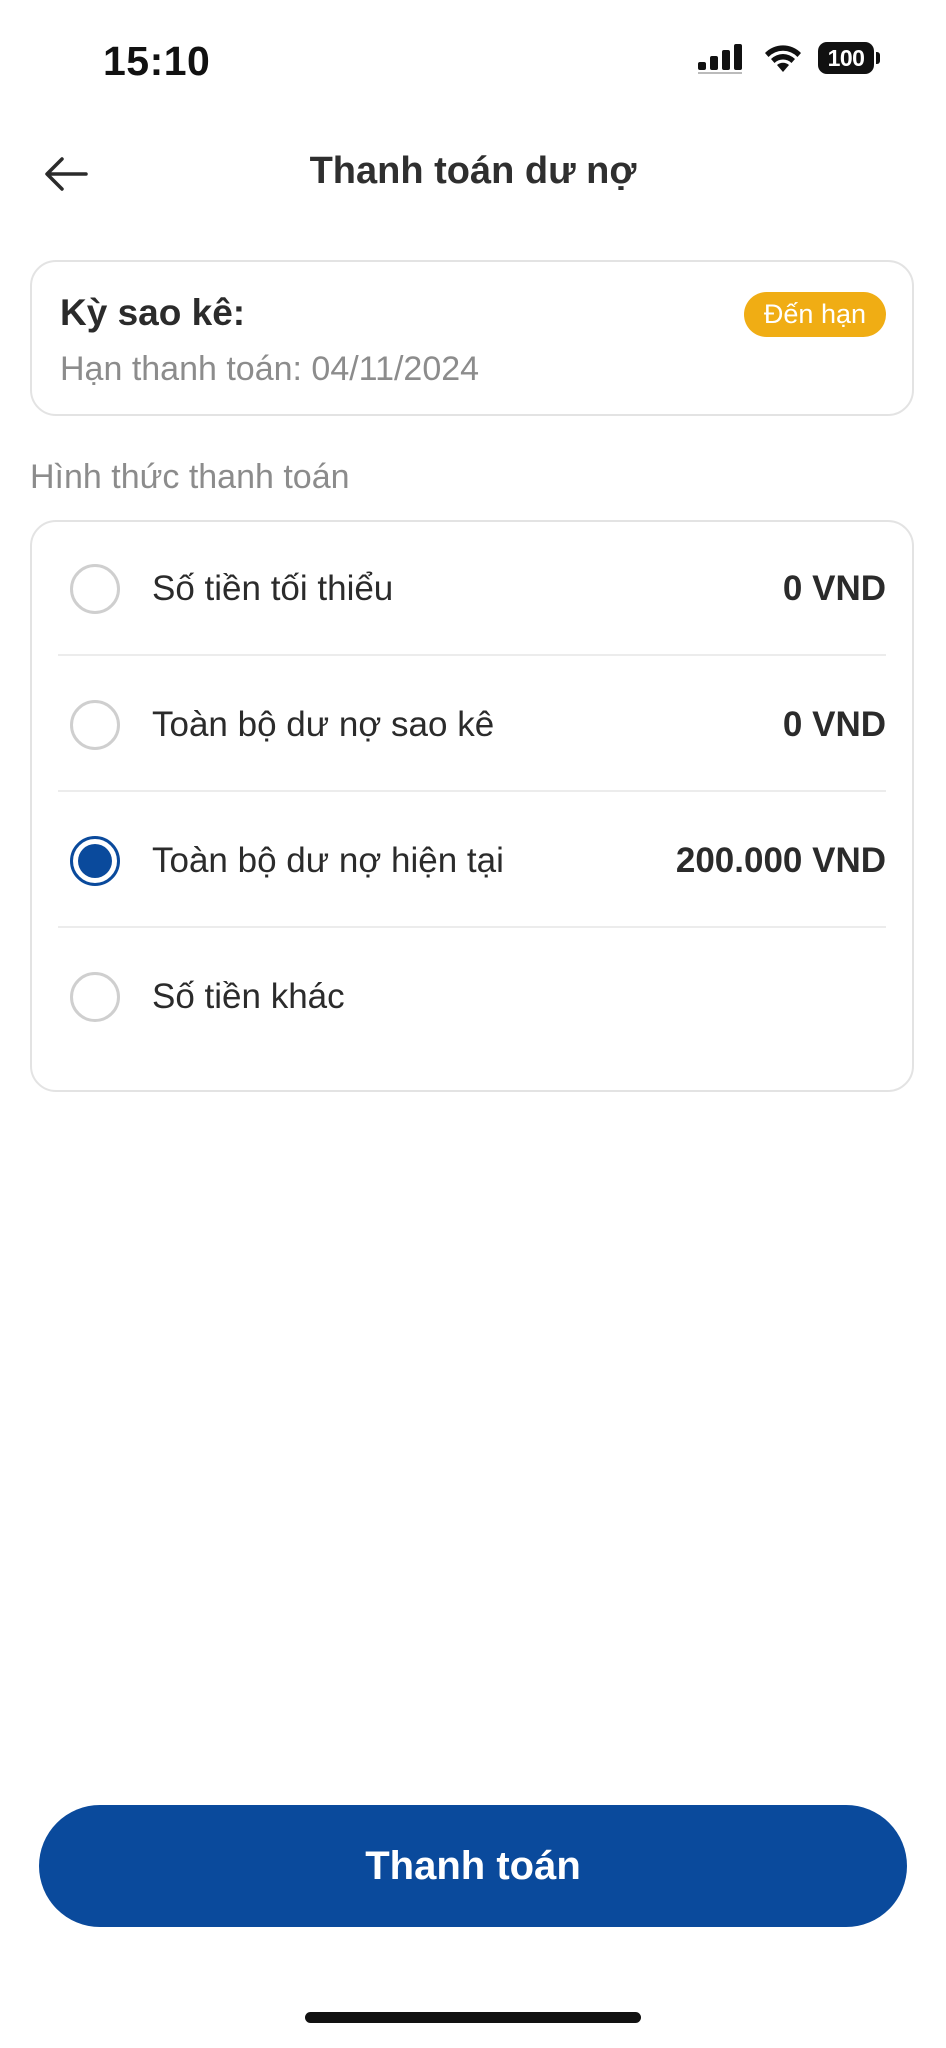 The width and height of the screenshot is (946, 2048). I want to click on status-indicators: 100, so click(789, 58).